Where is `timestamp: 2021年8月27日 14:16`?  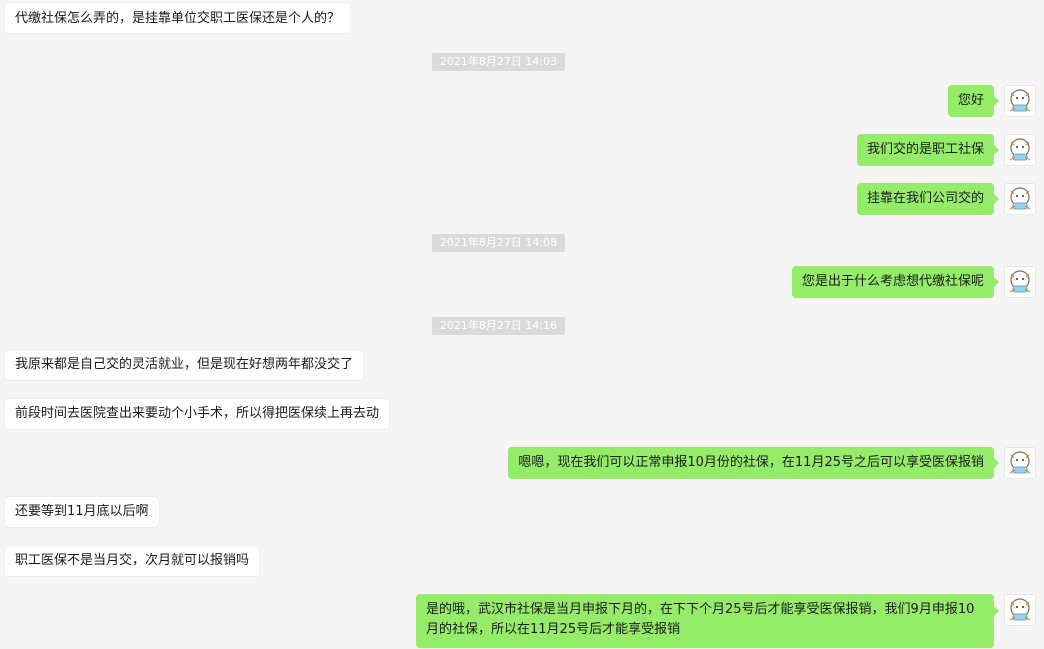
timestamp: 2021年8月27日 14:16 is located at coordinates (498, 326).